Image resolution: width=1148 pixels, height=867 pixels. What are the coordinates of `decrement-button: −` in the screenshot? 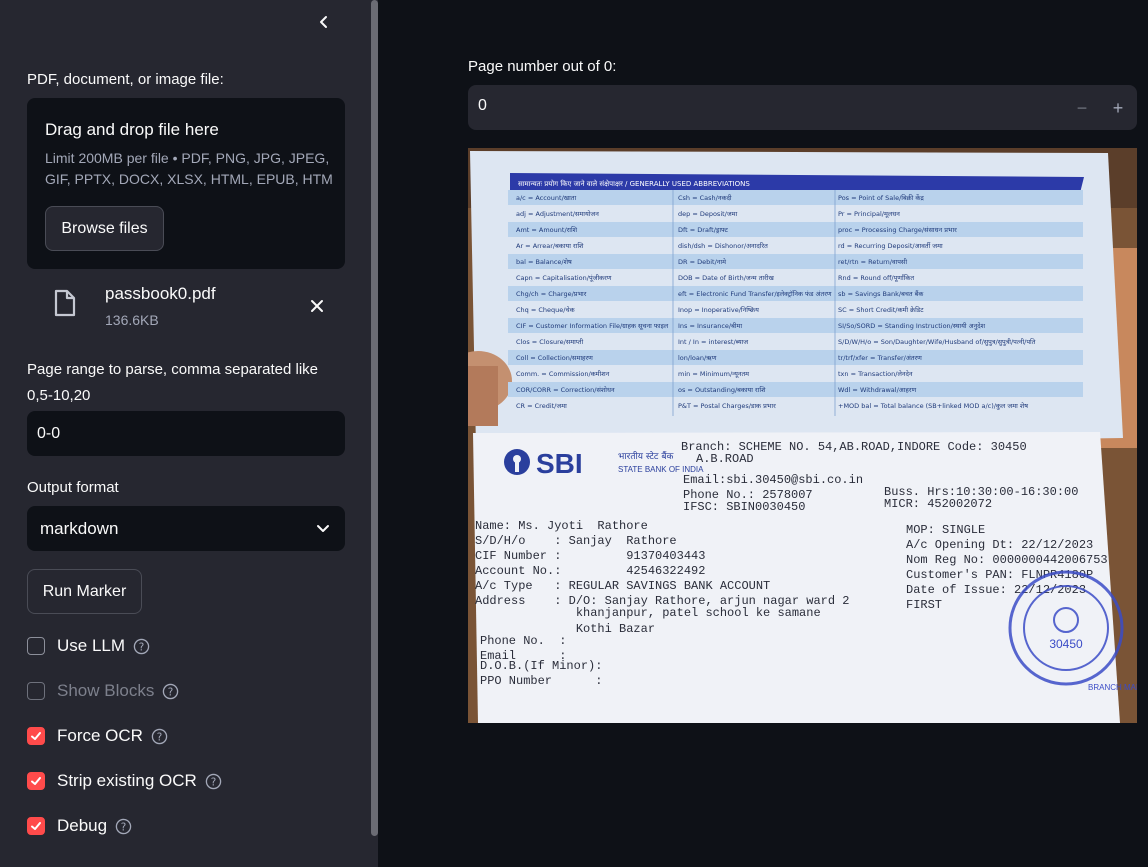 It's located at (1082, 108).